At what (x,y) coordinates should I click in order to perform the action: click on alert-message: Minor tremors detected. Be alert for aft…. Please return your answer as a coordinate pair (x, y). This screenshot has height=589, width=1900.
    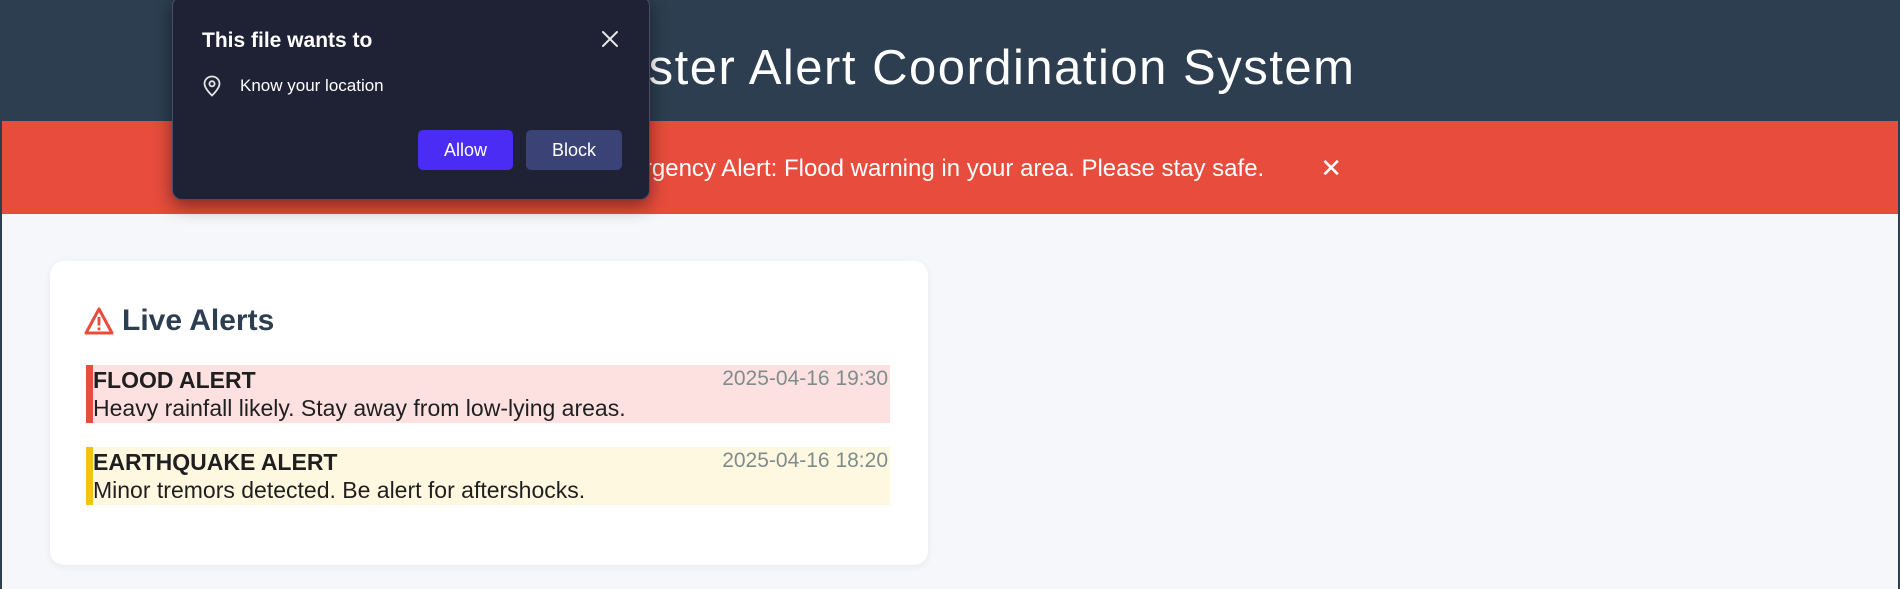
    Looking at the image, I should click on (339, 490).